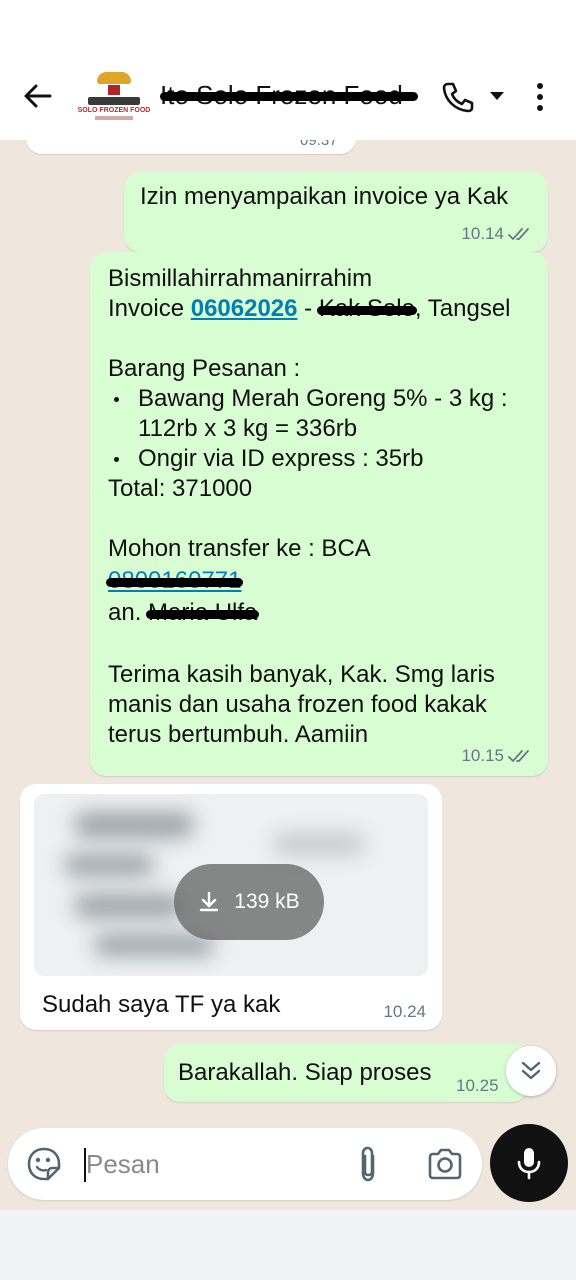  What do you see at coordinates (319, 144) in the screenshot?
I see `previous-message-time: 09.37` at bounding box center [319, 144].